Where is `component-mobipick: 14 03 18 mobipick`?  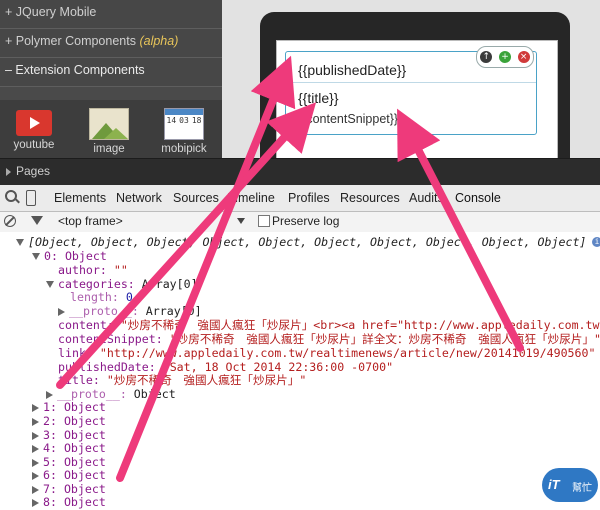 component-mobipick: 14 03 18 mobipick is located at coordinates (184, 130).